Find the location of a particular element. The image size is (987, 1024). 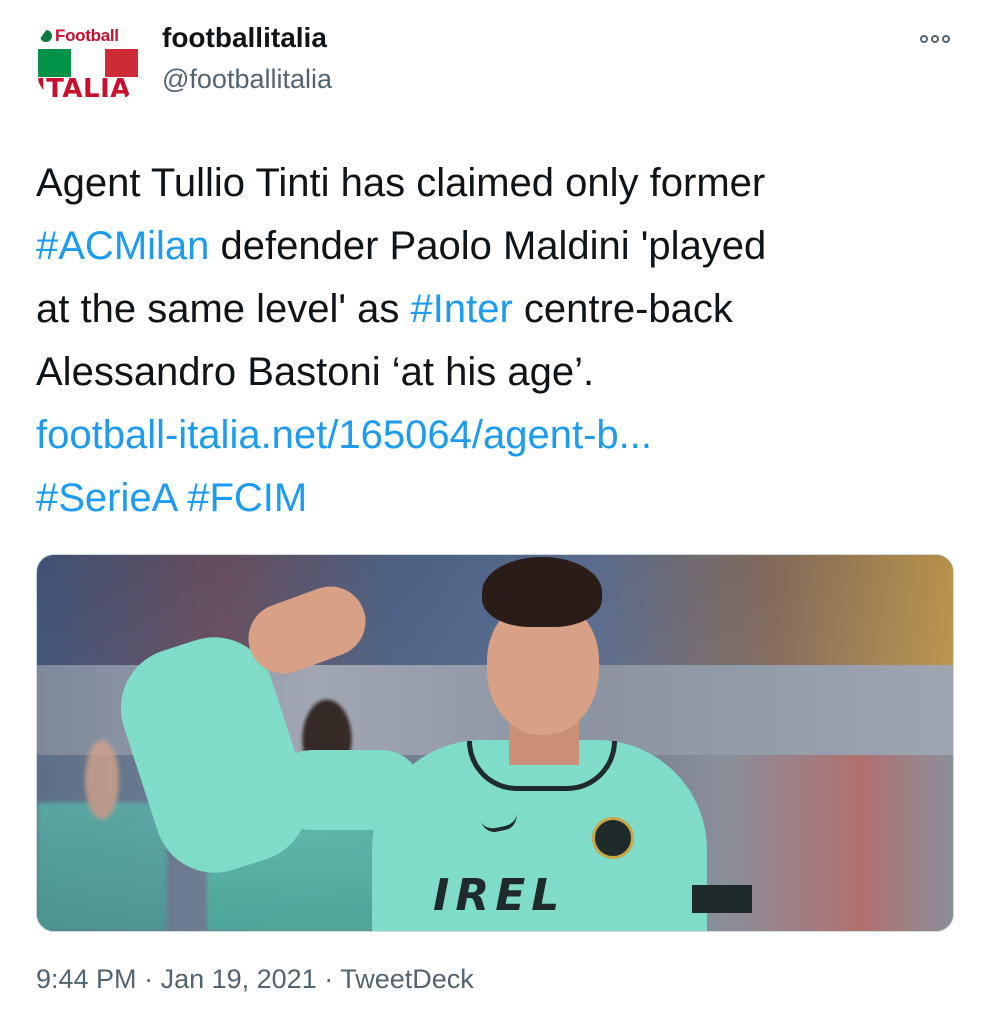

football-icon is located at coordinates (46, 36).